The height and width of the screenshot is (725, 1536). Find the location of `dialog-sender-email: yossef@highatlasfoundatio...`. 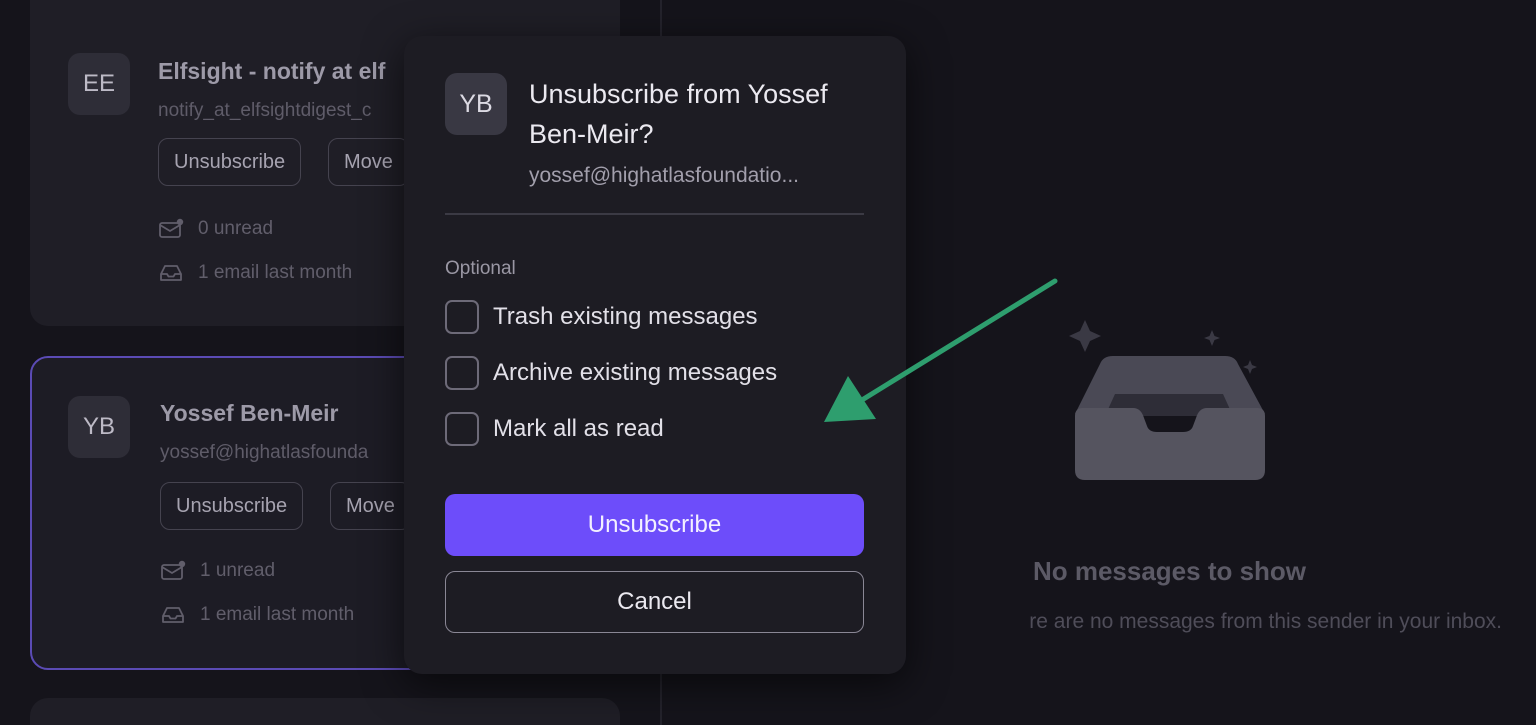

dialog-sender-email: yossef@highatlasfoundatio... is located at coordinates (664, 175).